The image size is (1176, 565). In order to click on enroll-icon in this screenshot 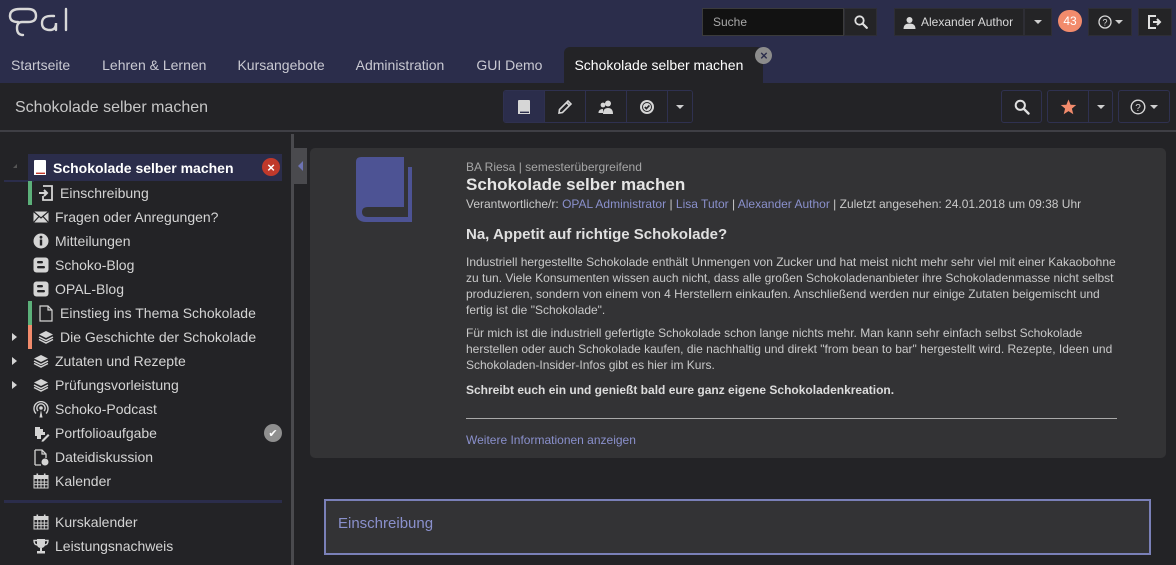, I will do `click(46, 193)`.